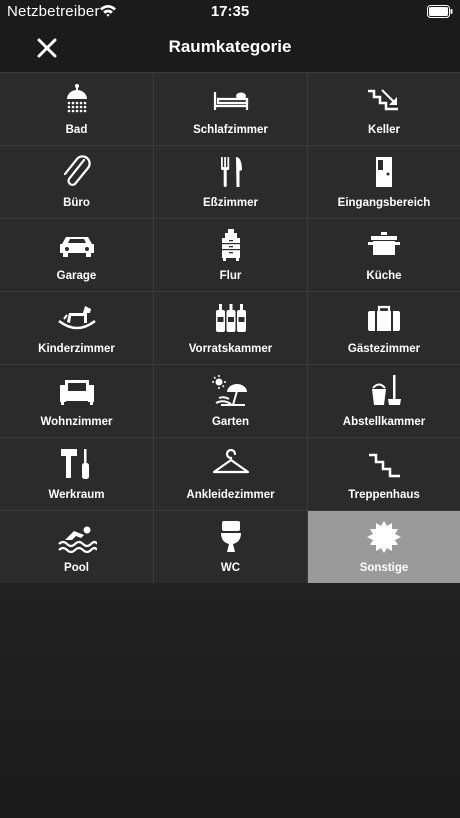 The height and width of the screenshot is (818, 460). I want to click on car-icon, so click(77, 245).